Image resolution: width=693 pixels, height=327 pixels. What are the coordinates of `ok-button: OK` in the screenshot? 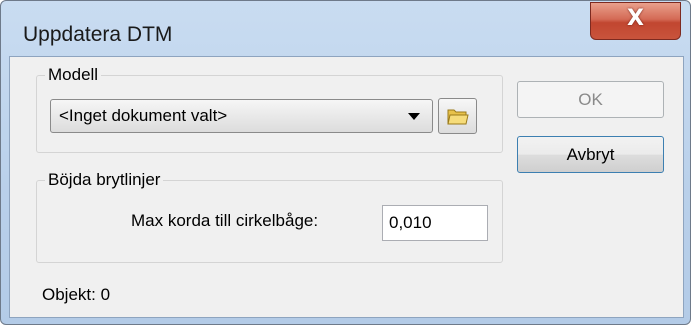 It's located at (590, 99).